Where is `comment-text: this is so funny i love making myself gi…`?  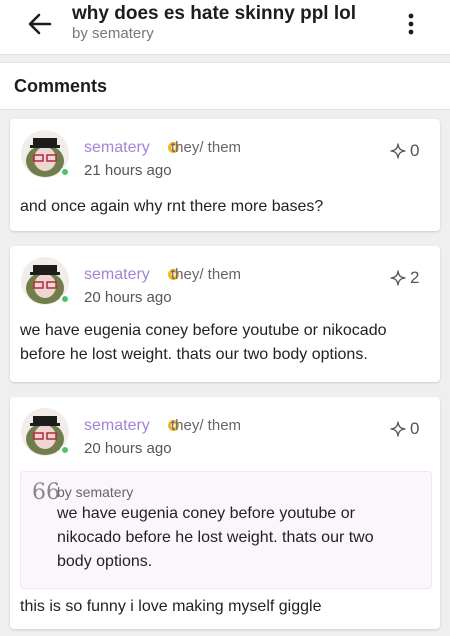 comment-text: this is so funny i love making myself gi… is located at coordinates (171, 606).